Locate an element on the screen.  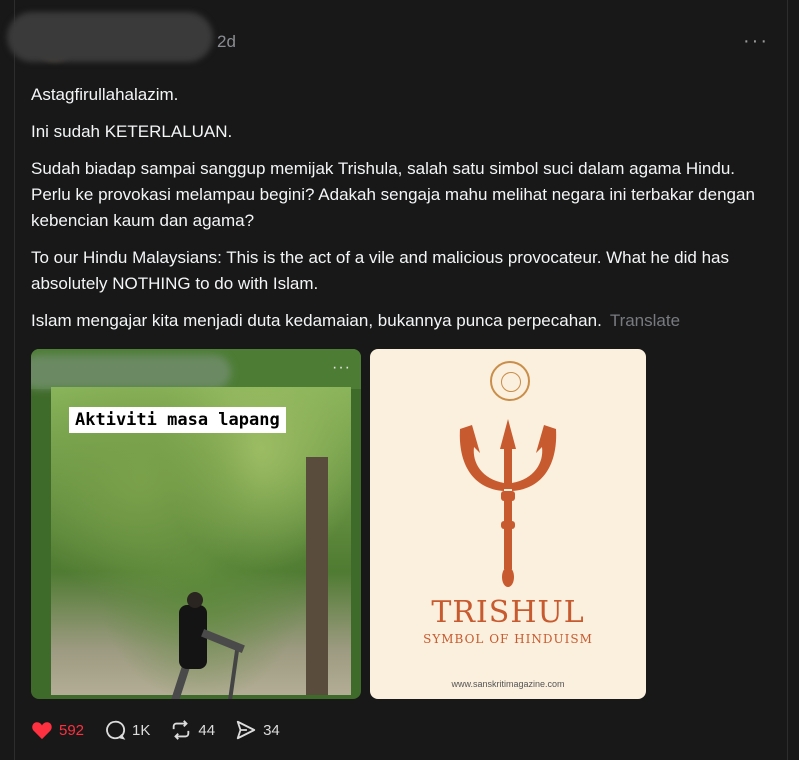
source-url: www.sanskritimagazine.com is located at coordinates (508, 684).